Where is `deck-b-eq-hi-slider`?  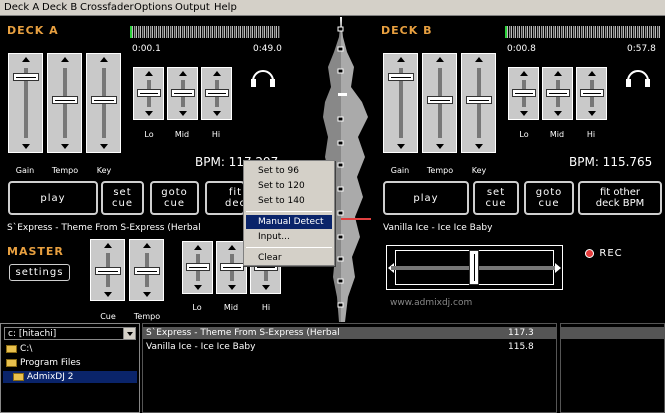
deck-b-eq-hi-slider is located at coordinates (591, 93).